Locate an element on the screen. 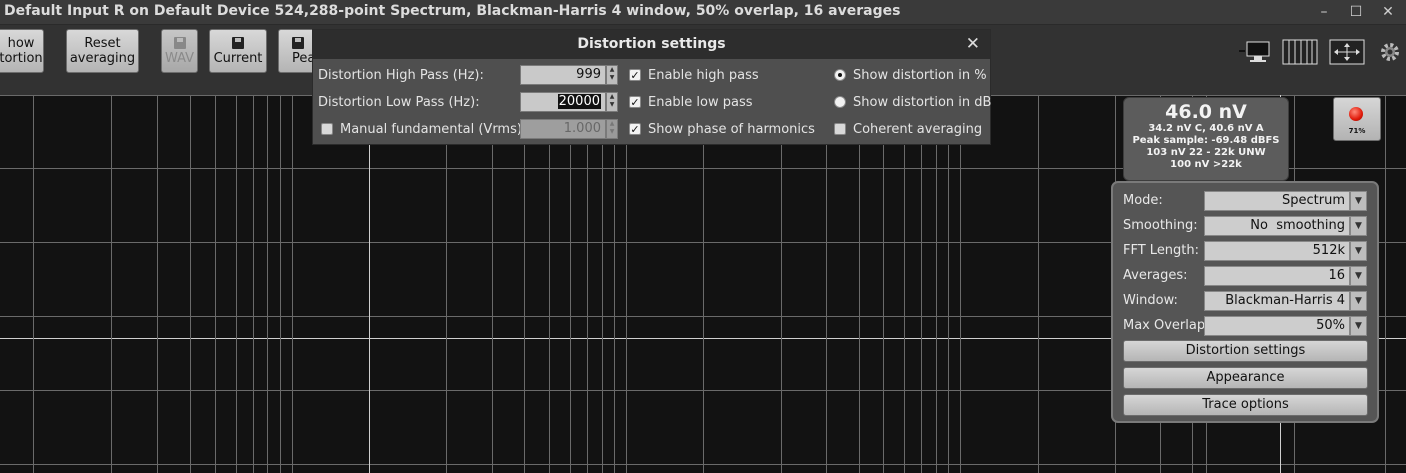 This screenshot has width=1406, height=473. show-db-label: Show distortion in dB is located at coordinates (922, 102).